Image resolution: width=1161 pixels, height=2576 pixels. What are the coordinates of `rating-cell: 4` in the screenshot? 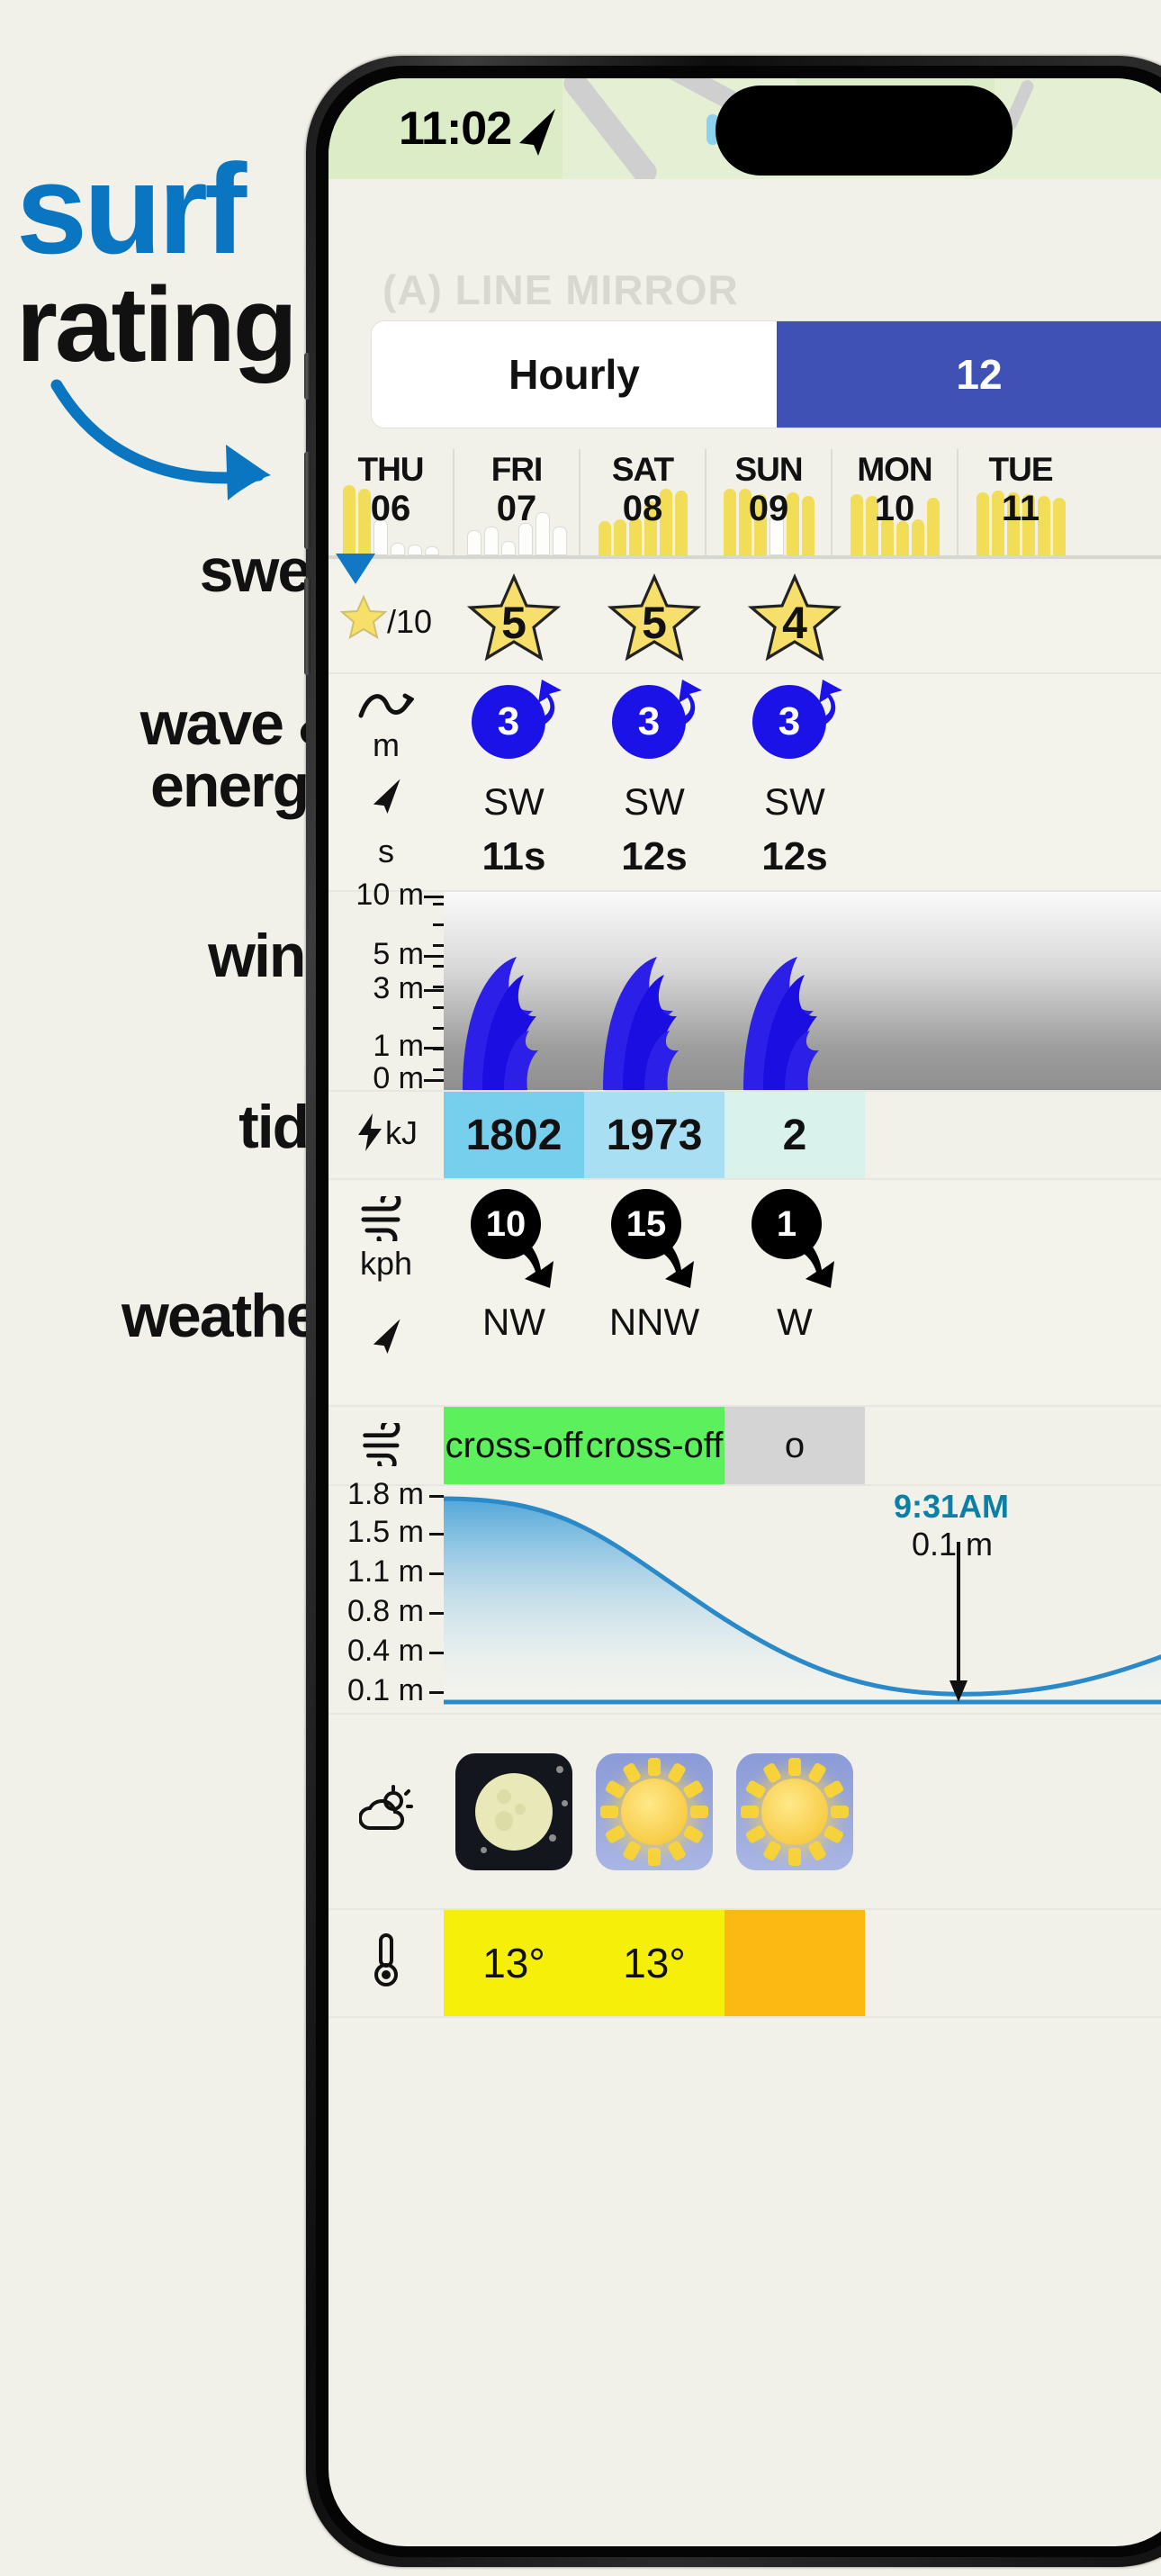 It's located at (795, 618).